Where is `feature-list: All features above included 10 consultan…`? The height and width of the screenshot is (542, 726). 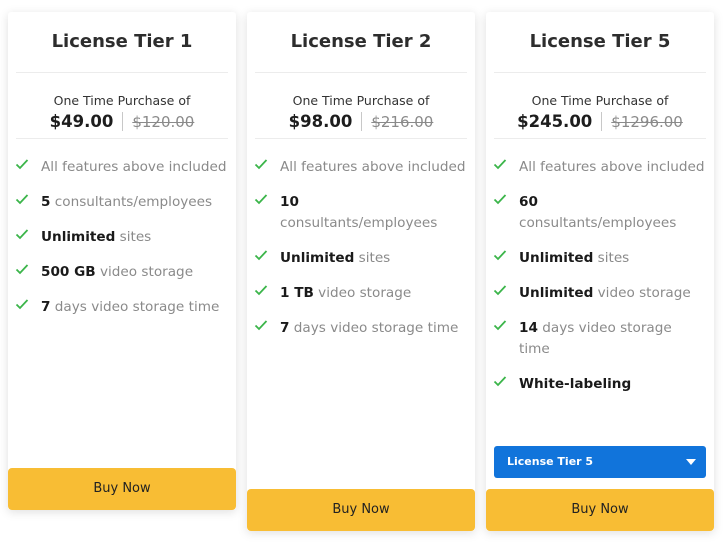 feature-list: All features above included 10 consultan… is located at coordinates (361, 239).